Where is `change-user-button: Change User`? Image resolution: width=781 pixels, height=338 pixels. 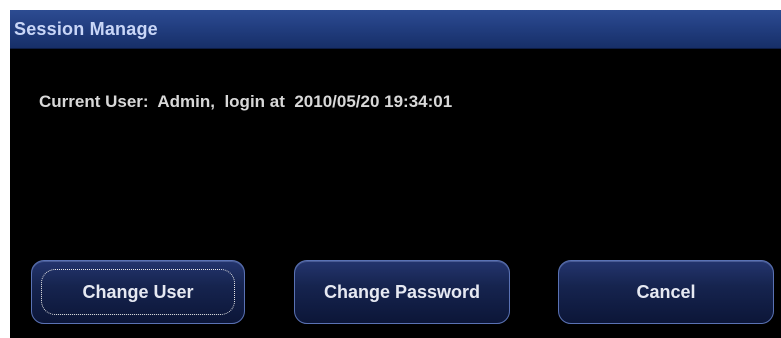
change-user-button: Change User is located at coordinates (138, 292).